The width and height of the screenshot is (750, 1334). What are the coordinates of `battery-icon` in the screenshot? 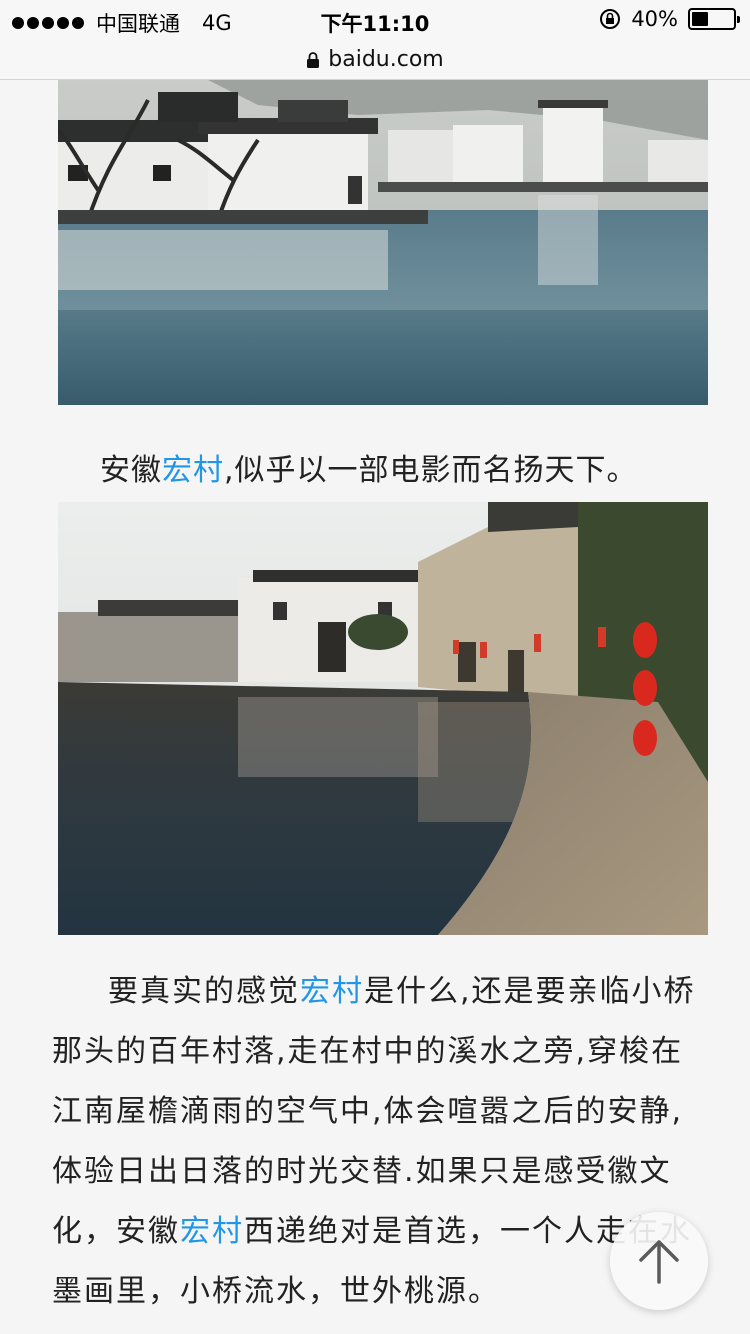 It's located at (714, 19).